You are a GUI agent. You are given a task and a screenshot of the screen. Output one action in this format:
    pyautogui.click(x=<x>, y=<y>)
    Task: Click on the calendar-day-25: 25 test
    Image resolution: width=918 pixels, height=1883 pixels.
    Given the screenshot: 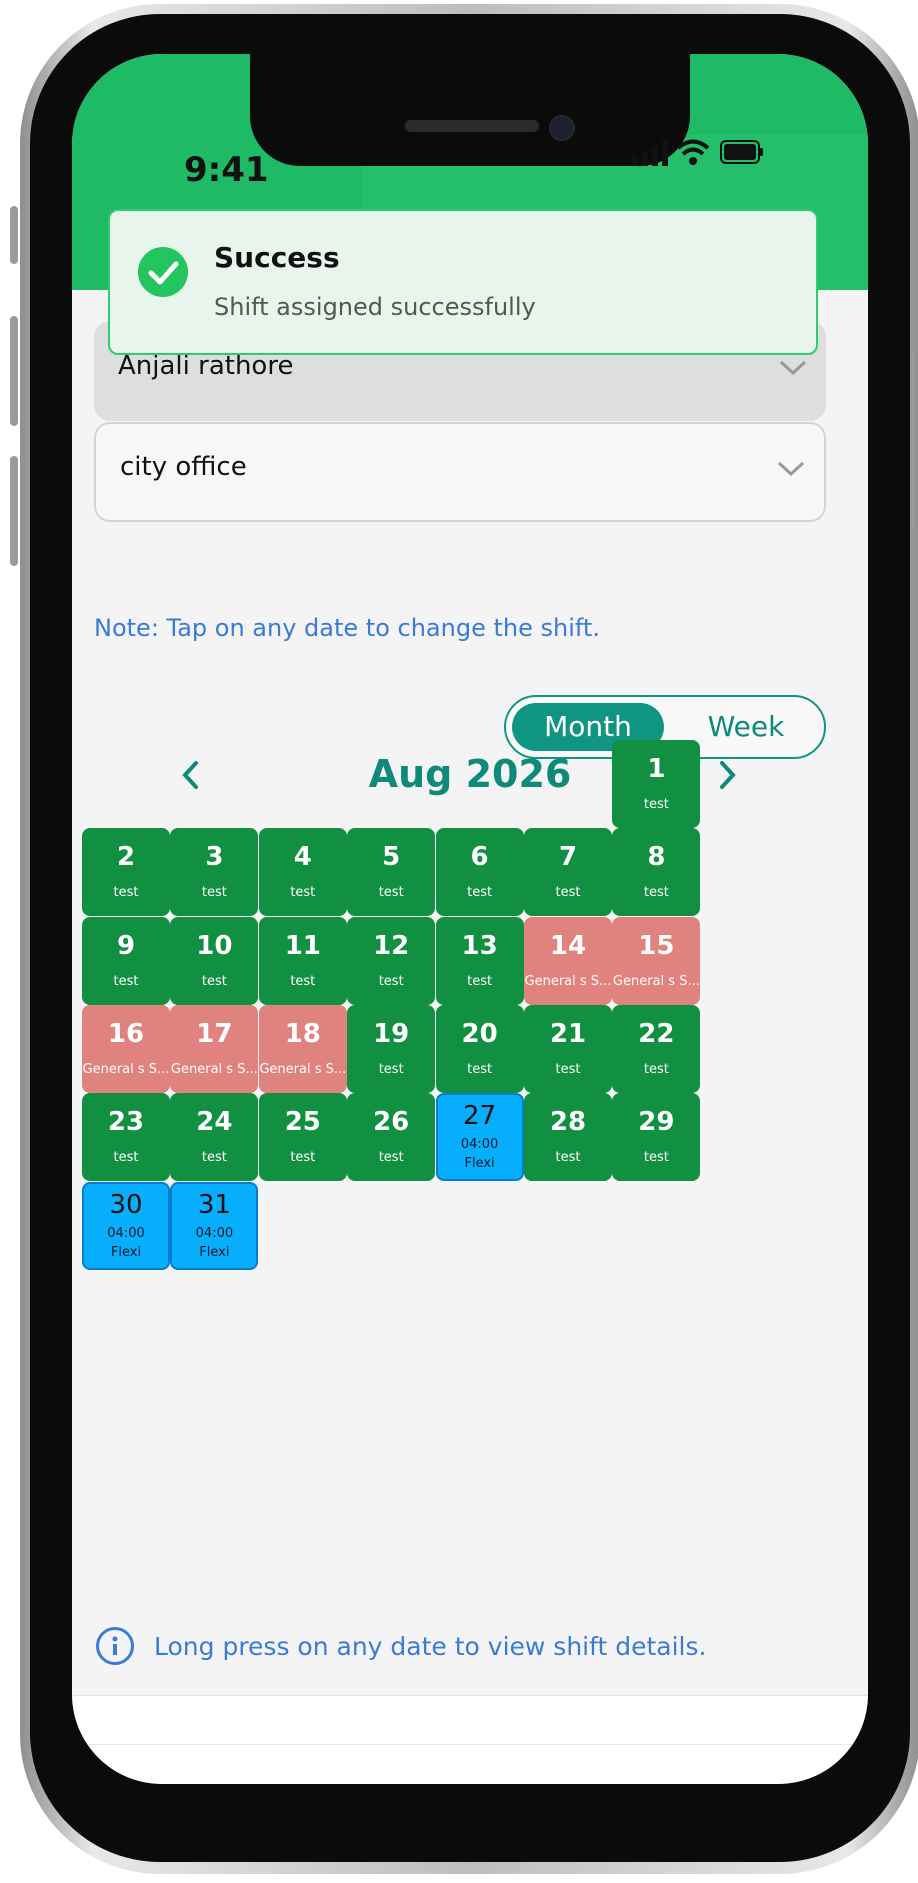 What is the action you would take?
    pyautogui.click(x=302, y=1137)
    